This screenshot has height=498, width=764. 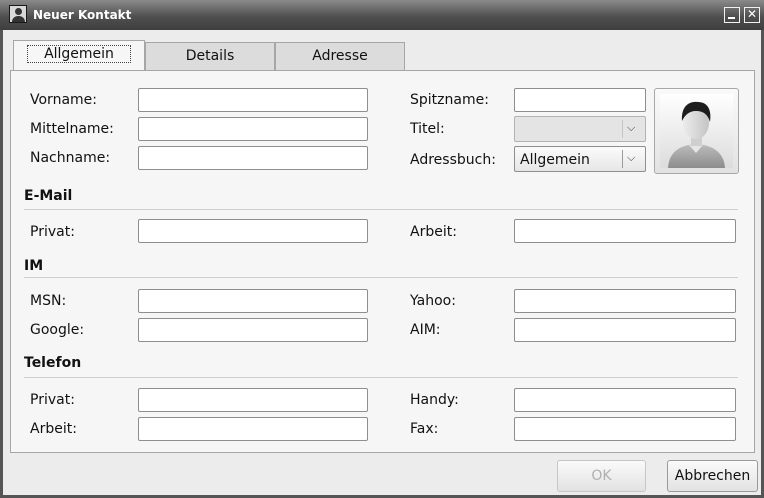 I want to click on email-arbeit-field, so click(x=625, y=231).